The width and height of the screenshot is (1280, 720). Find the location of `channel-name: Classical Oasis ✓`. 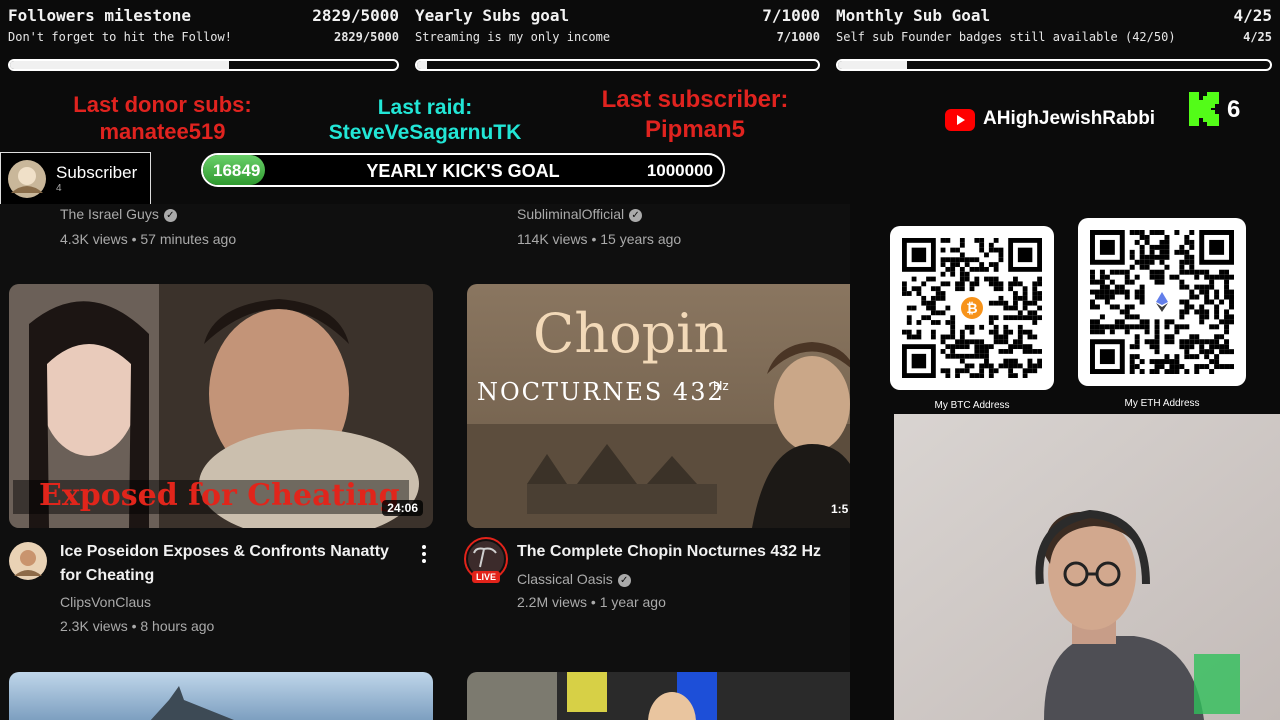

channel-name: Classical Oasis ✓ is located at coordinates (574, 579).